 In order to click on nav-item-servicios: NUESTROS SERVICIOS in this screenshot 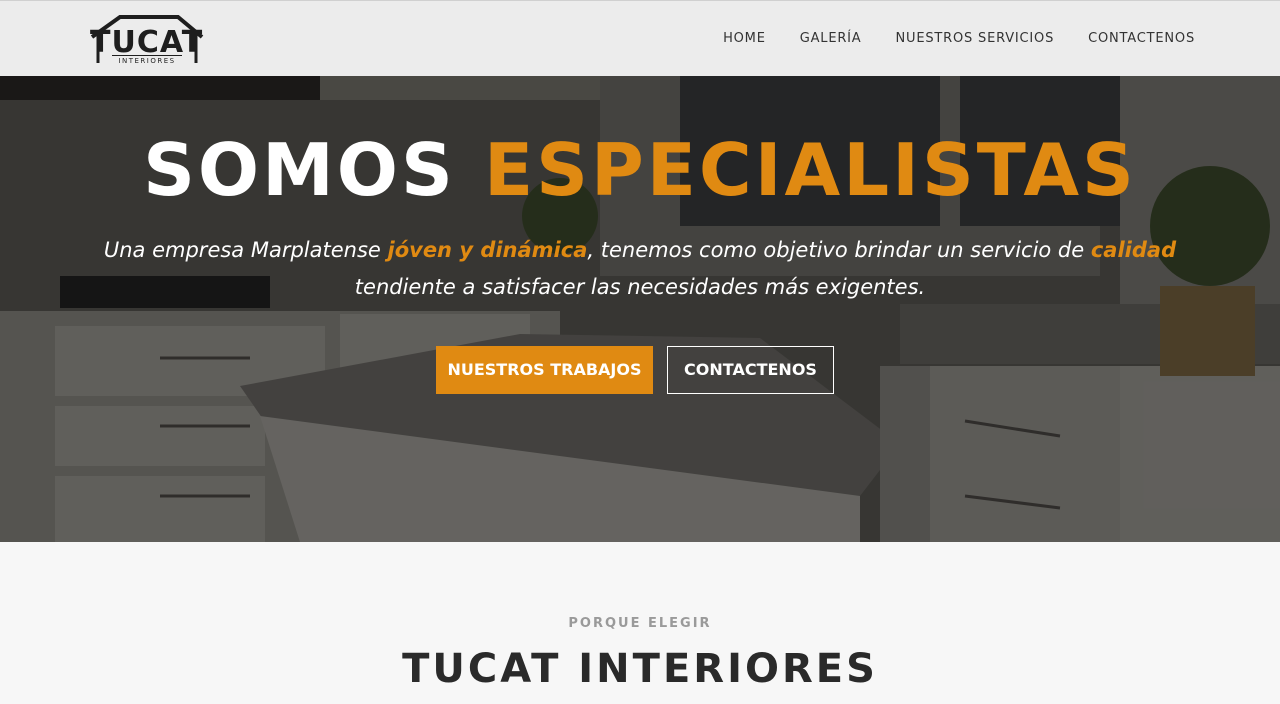, I will do `click(975, 39)`.